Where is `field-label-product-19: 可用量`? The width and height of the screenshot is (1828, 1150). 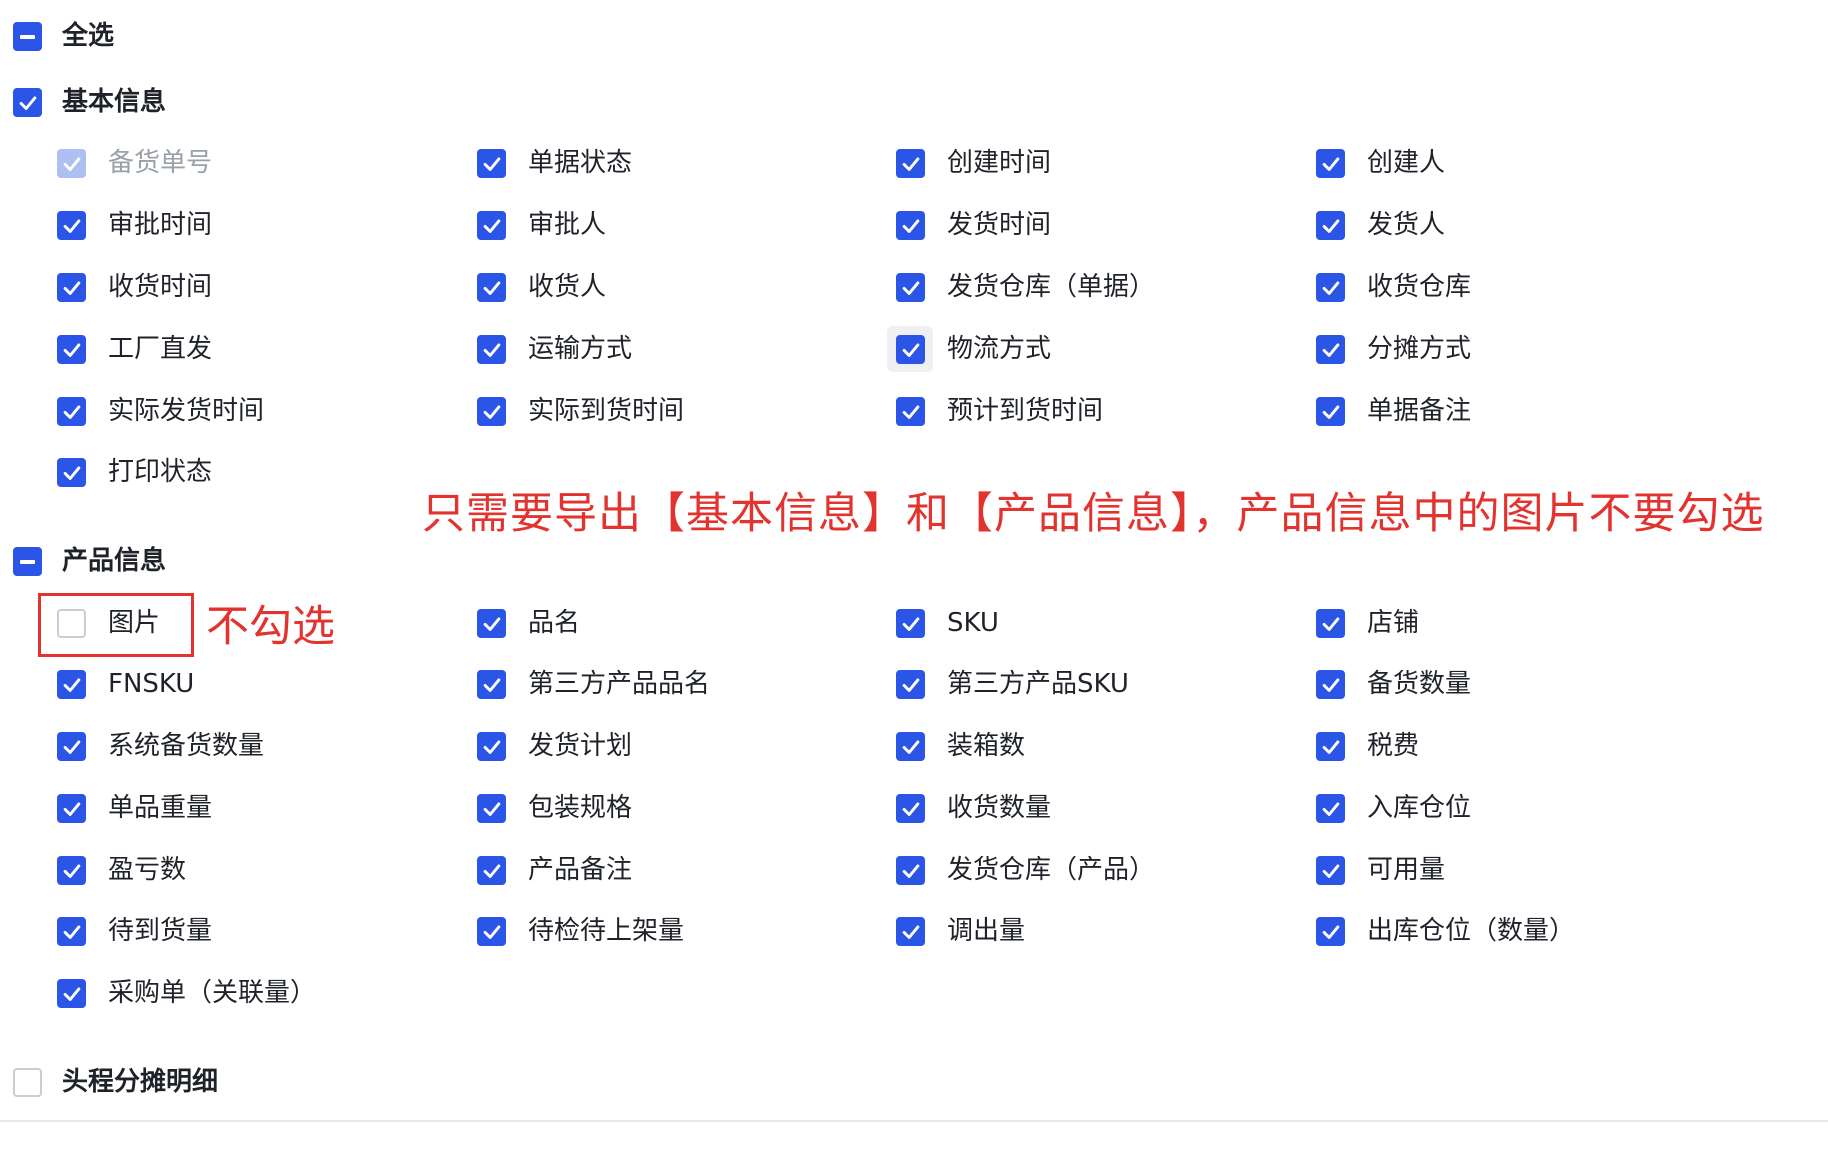
field-label-product-19: 可用量 is located at coordinates (1406, 870).